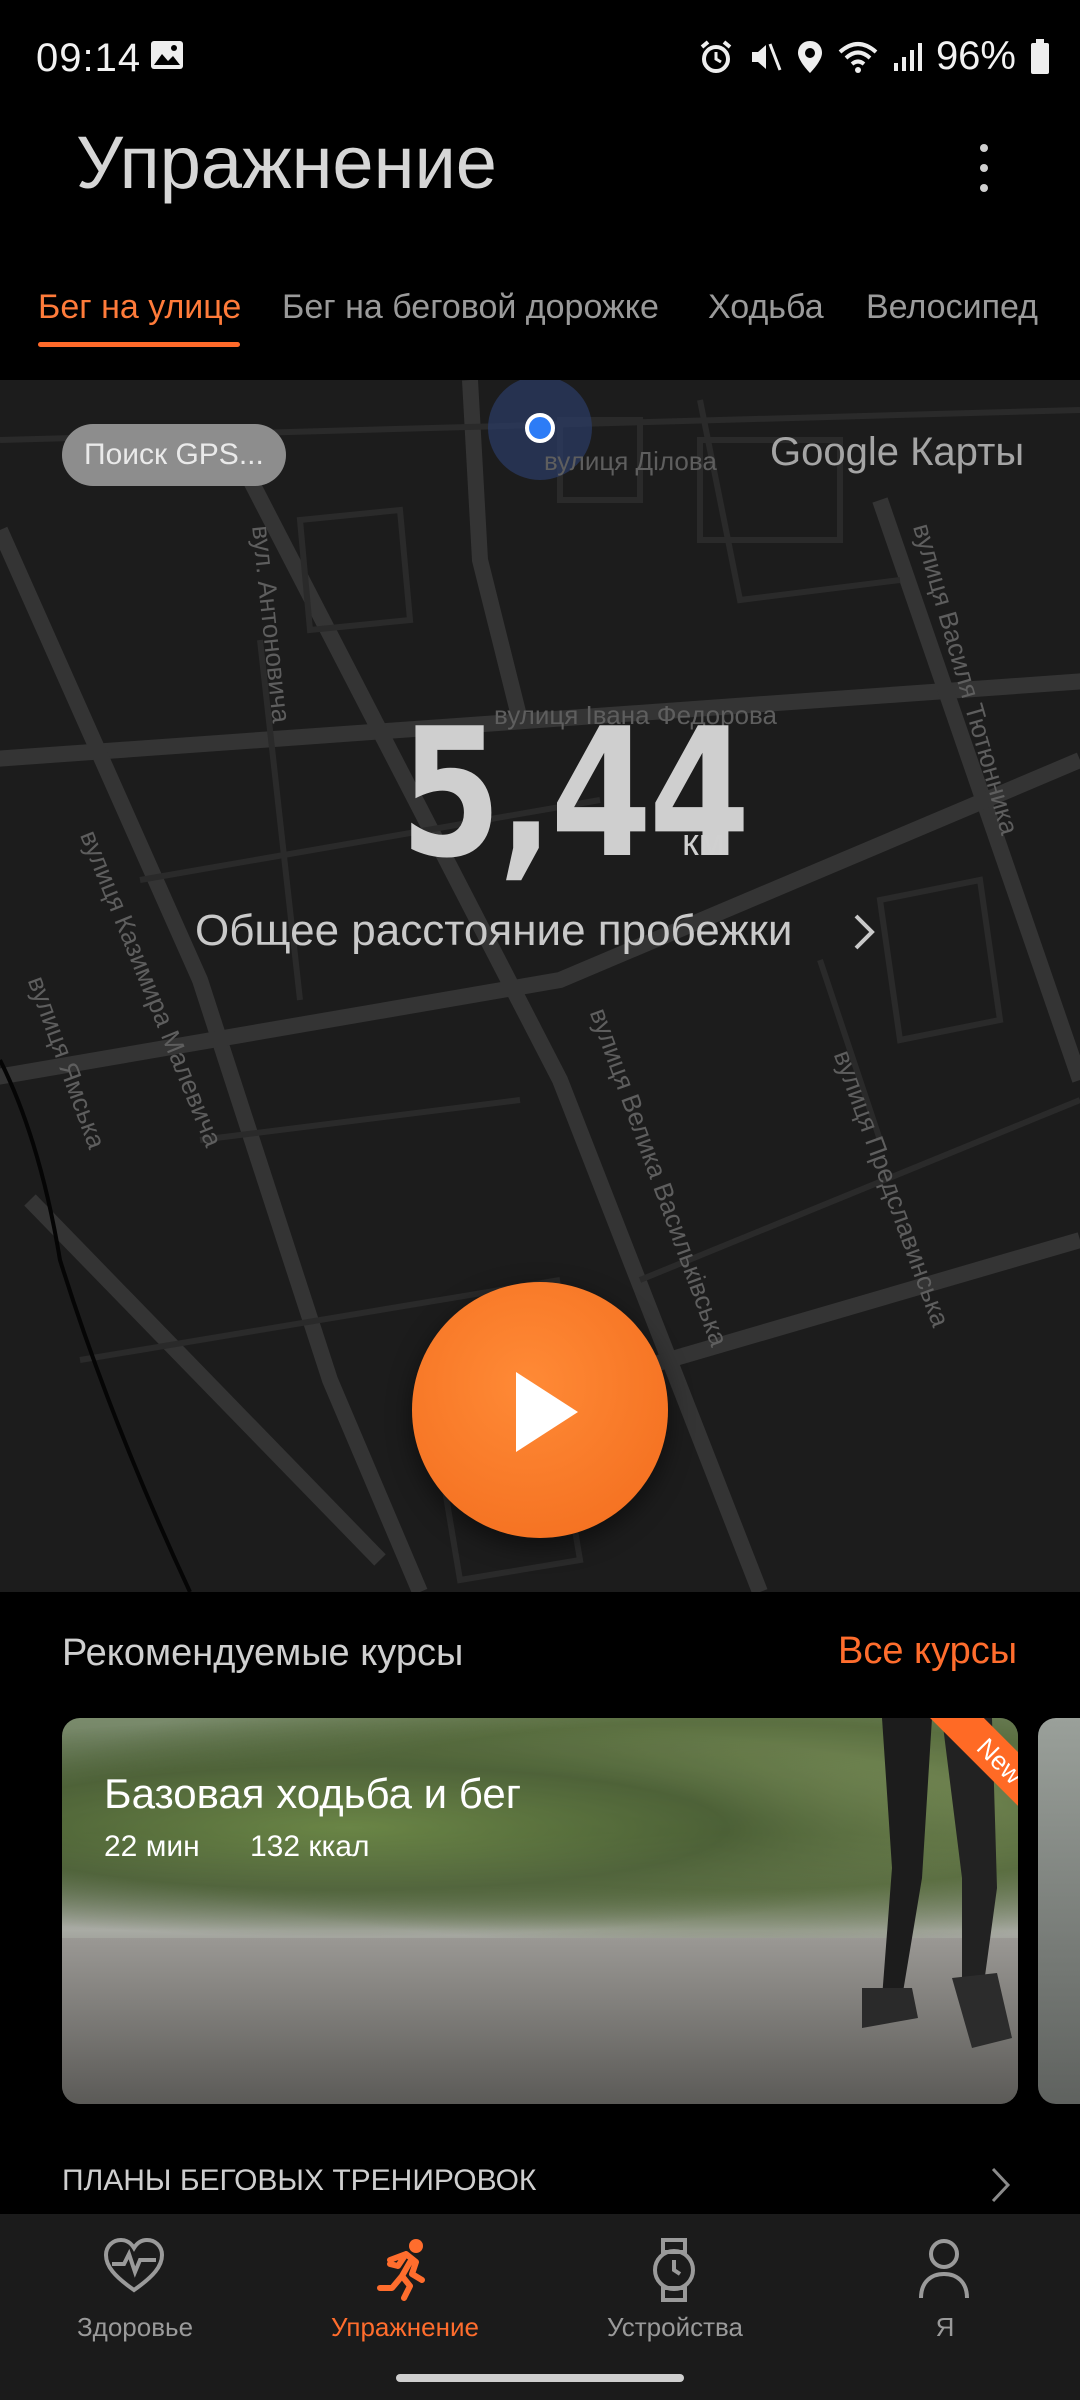  I want to click on nav-devices, so click(674, 2272).